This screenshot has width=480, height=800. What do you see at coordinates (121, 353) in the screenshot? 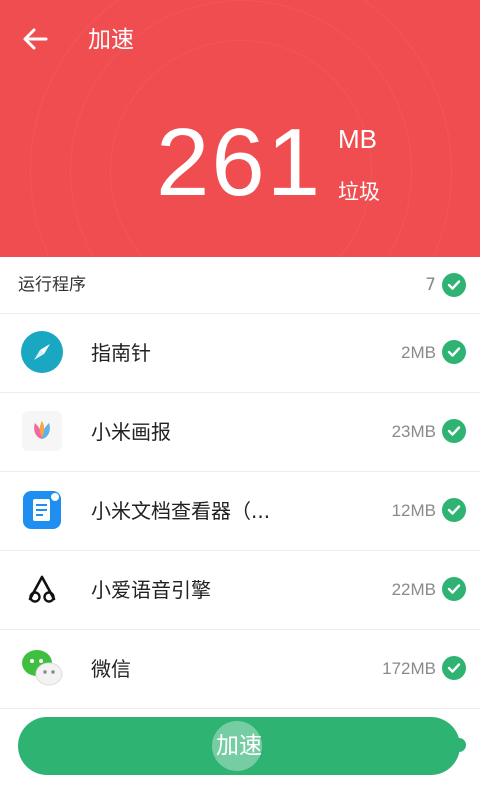
I see `app-name: 指南针` at bounding box center [121, 353].